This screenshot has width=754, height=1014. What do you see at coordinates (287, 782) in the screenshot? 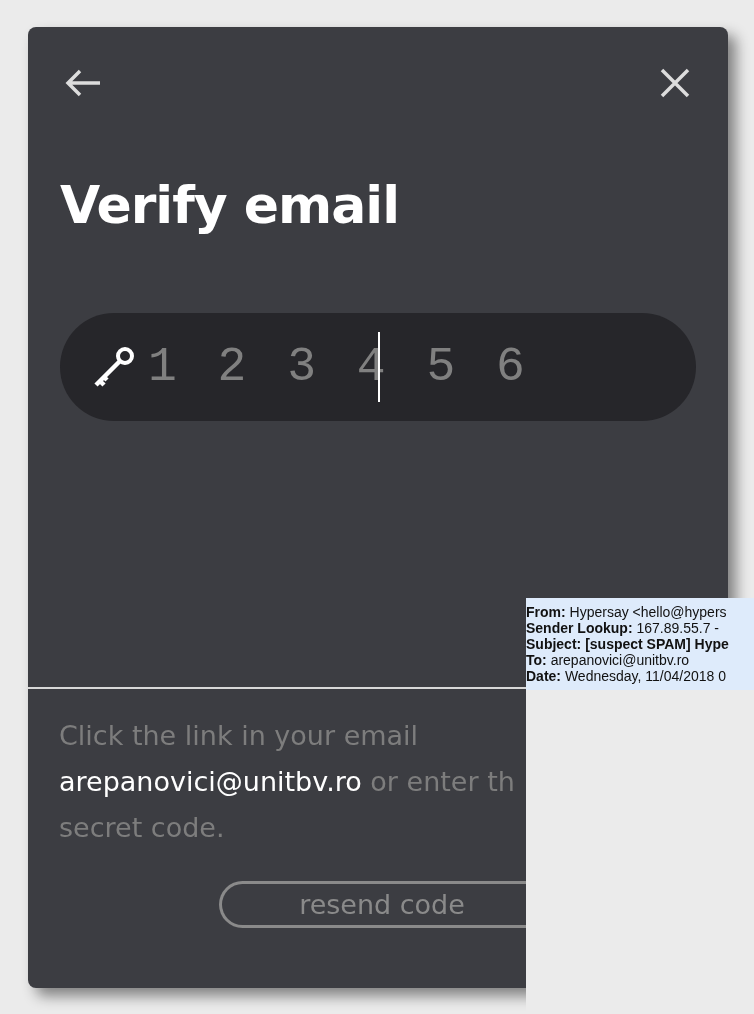
I see `instruction-text: Click the link in your email arepanovici@unitbv.ro or enter th secret code.` at bounding box center [287, 782].